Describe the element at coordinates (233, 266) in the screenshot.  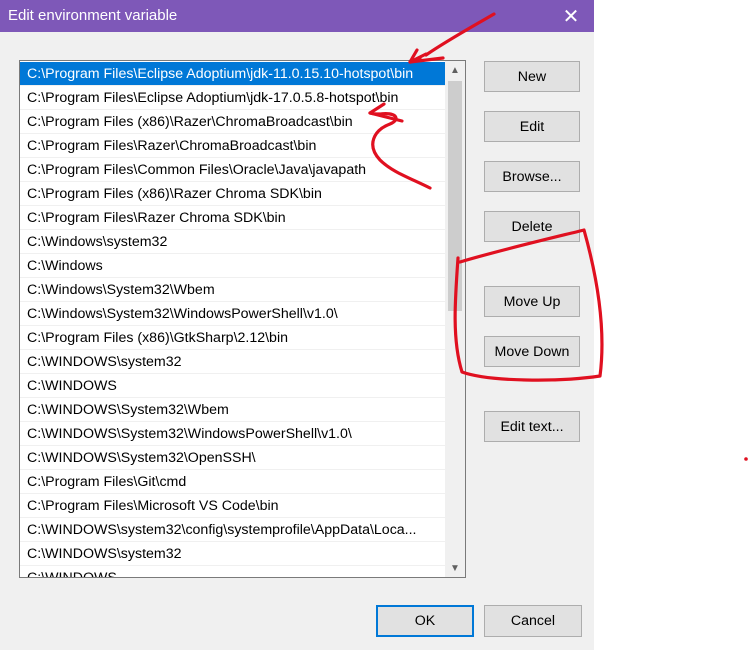
I see `path-list-item: C:\Windows` at that location.